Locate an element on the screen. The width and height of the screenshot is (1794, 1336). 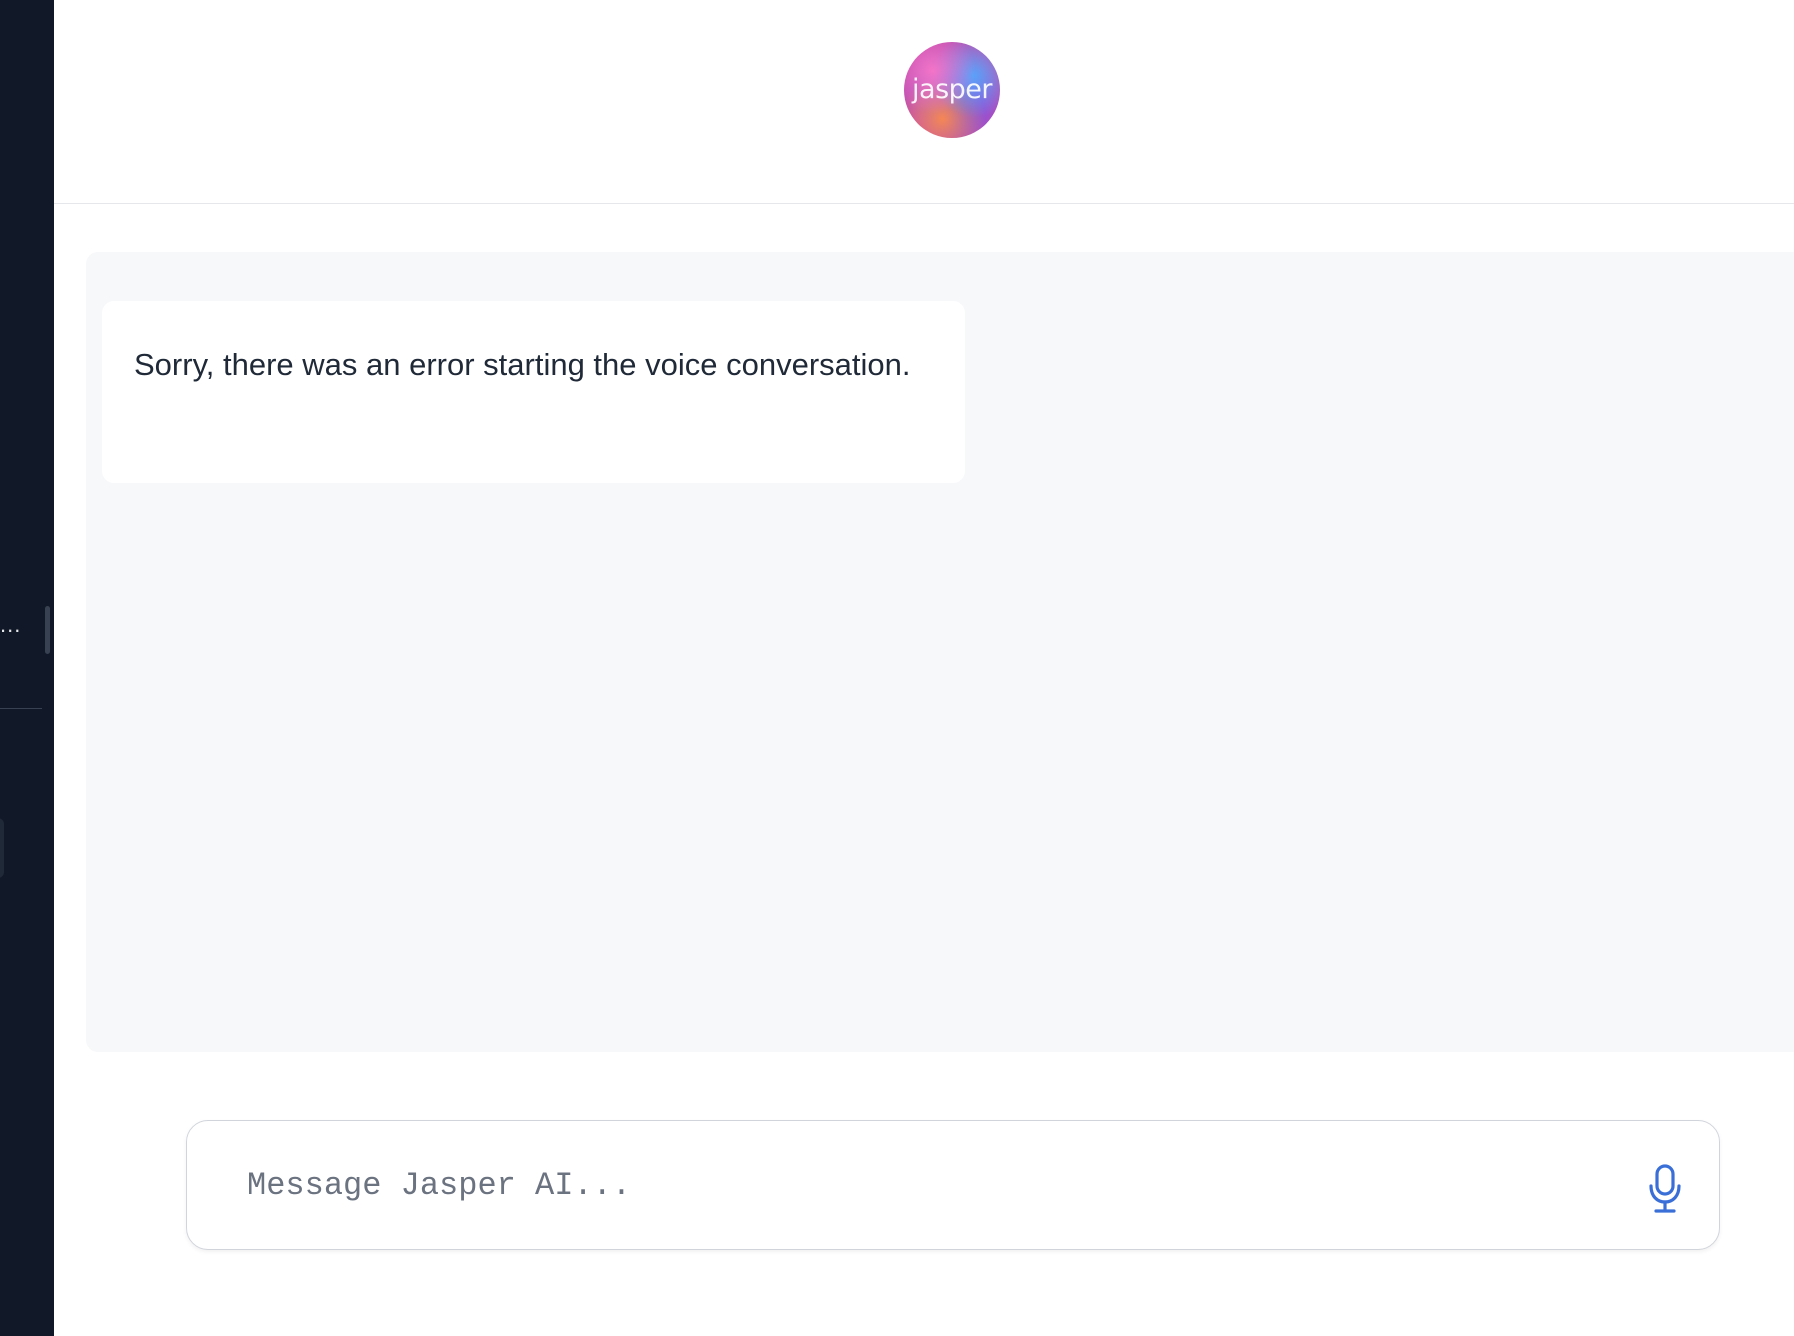
voice-button is located at coordinates (1665, 1189).